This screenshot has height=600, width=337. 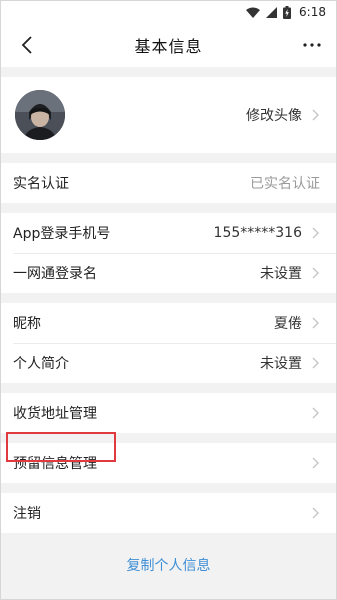 I want to click on more-icon, so click(x=312, y=45).